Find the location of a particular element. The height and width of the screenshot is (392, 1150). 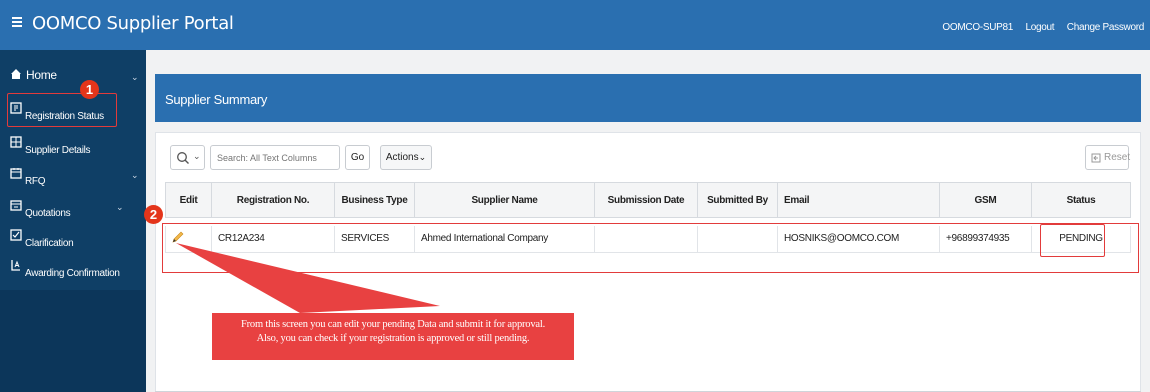

sidebar-item-label: Awarding Confirmation is located at coordinates (72, 273).